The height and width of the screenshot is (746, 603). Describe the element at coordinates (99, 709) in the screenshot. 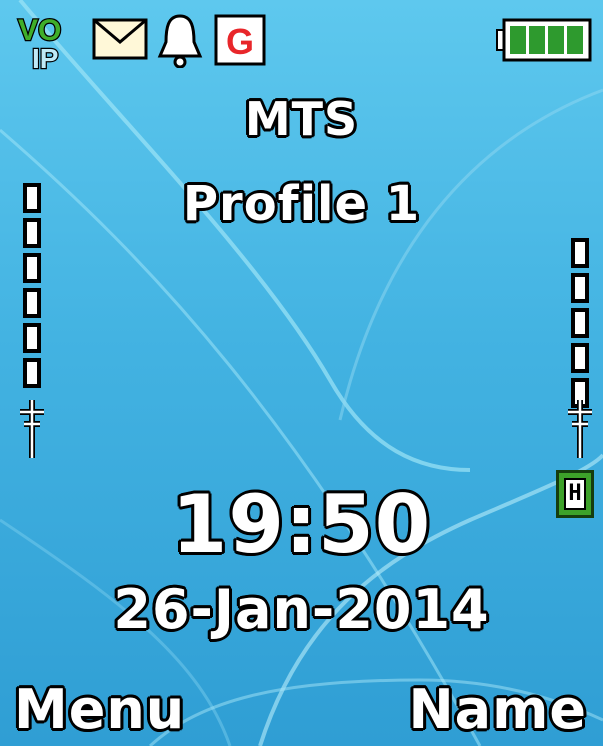

I see `menu-softkey: Menu` at that location.